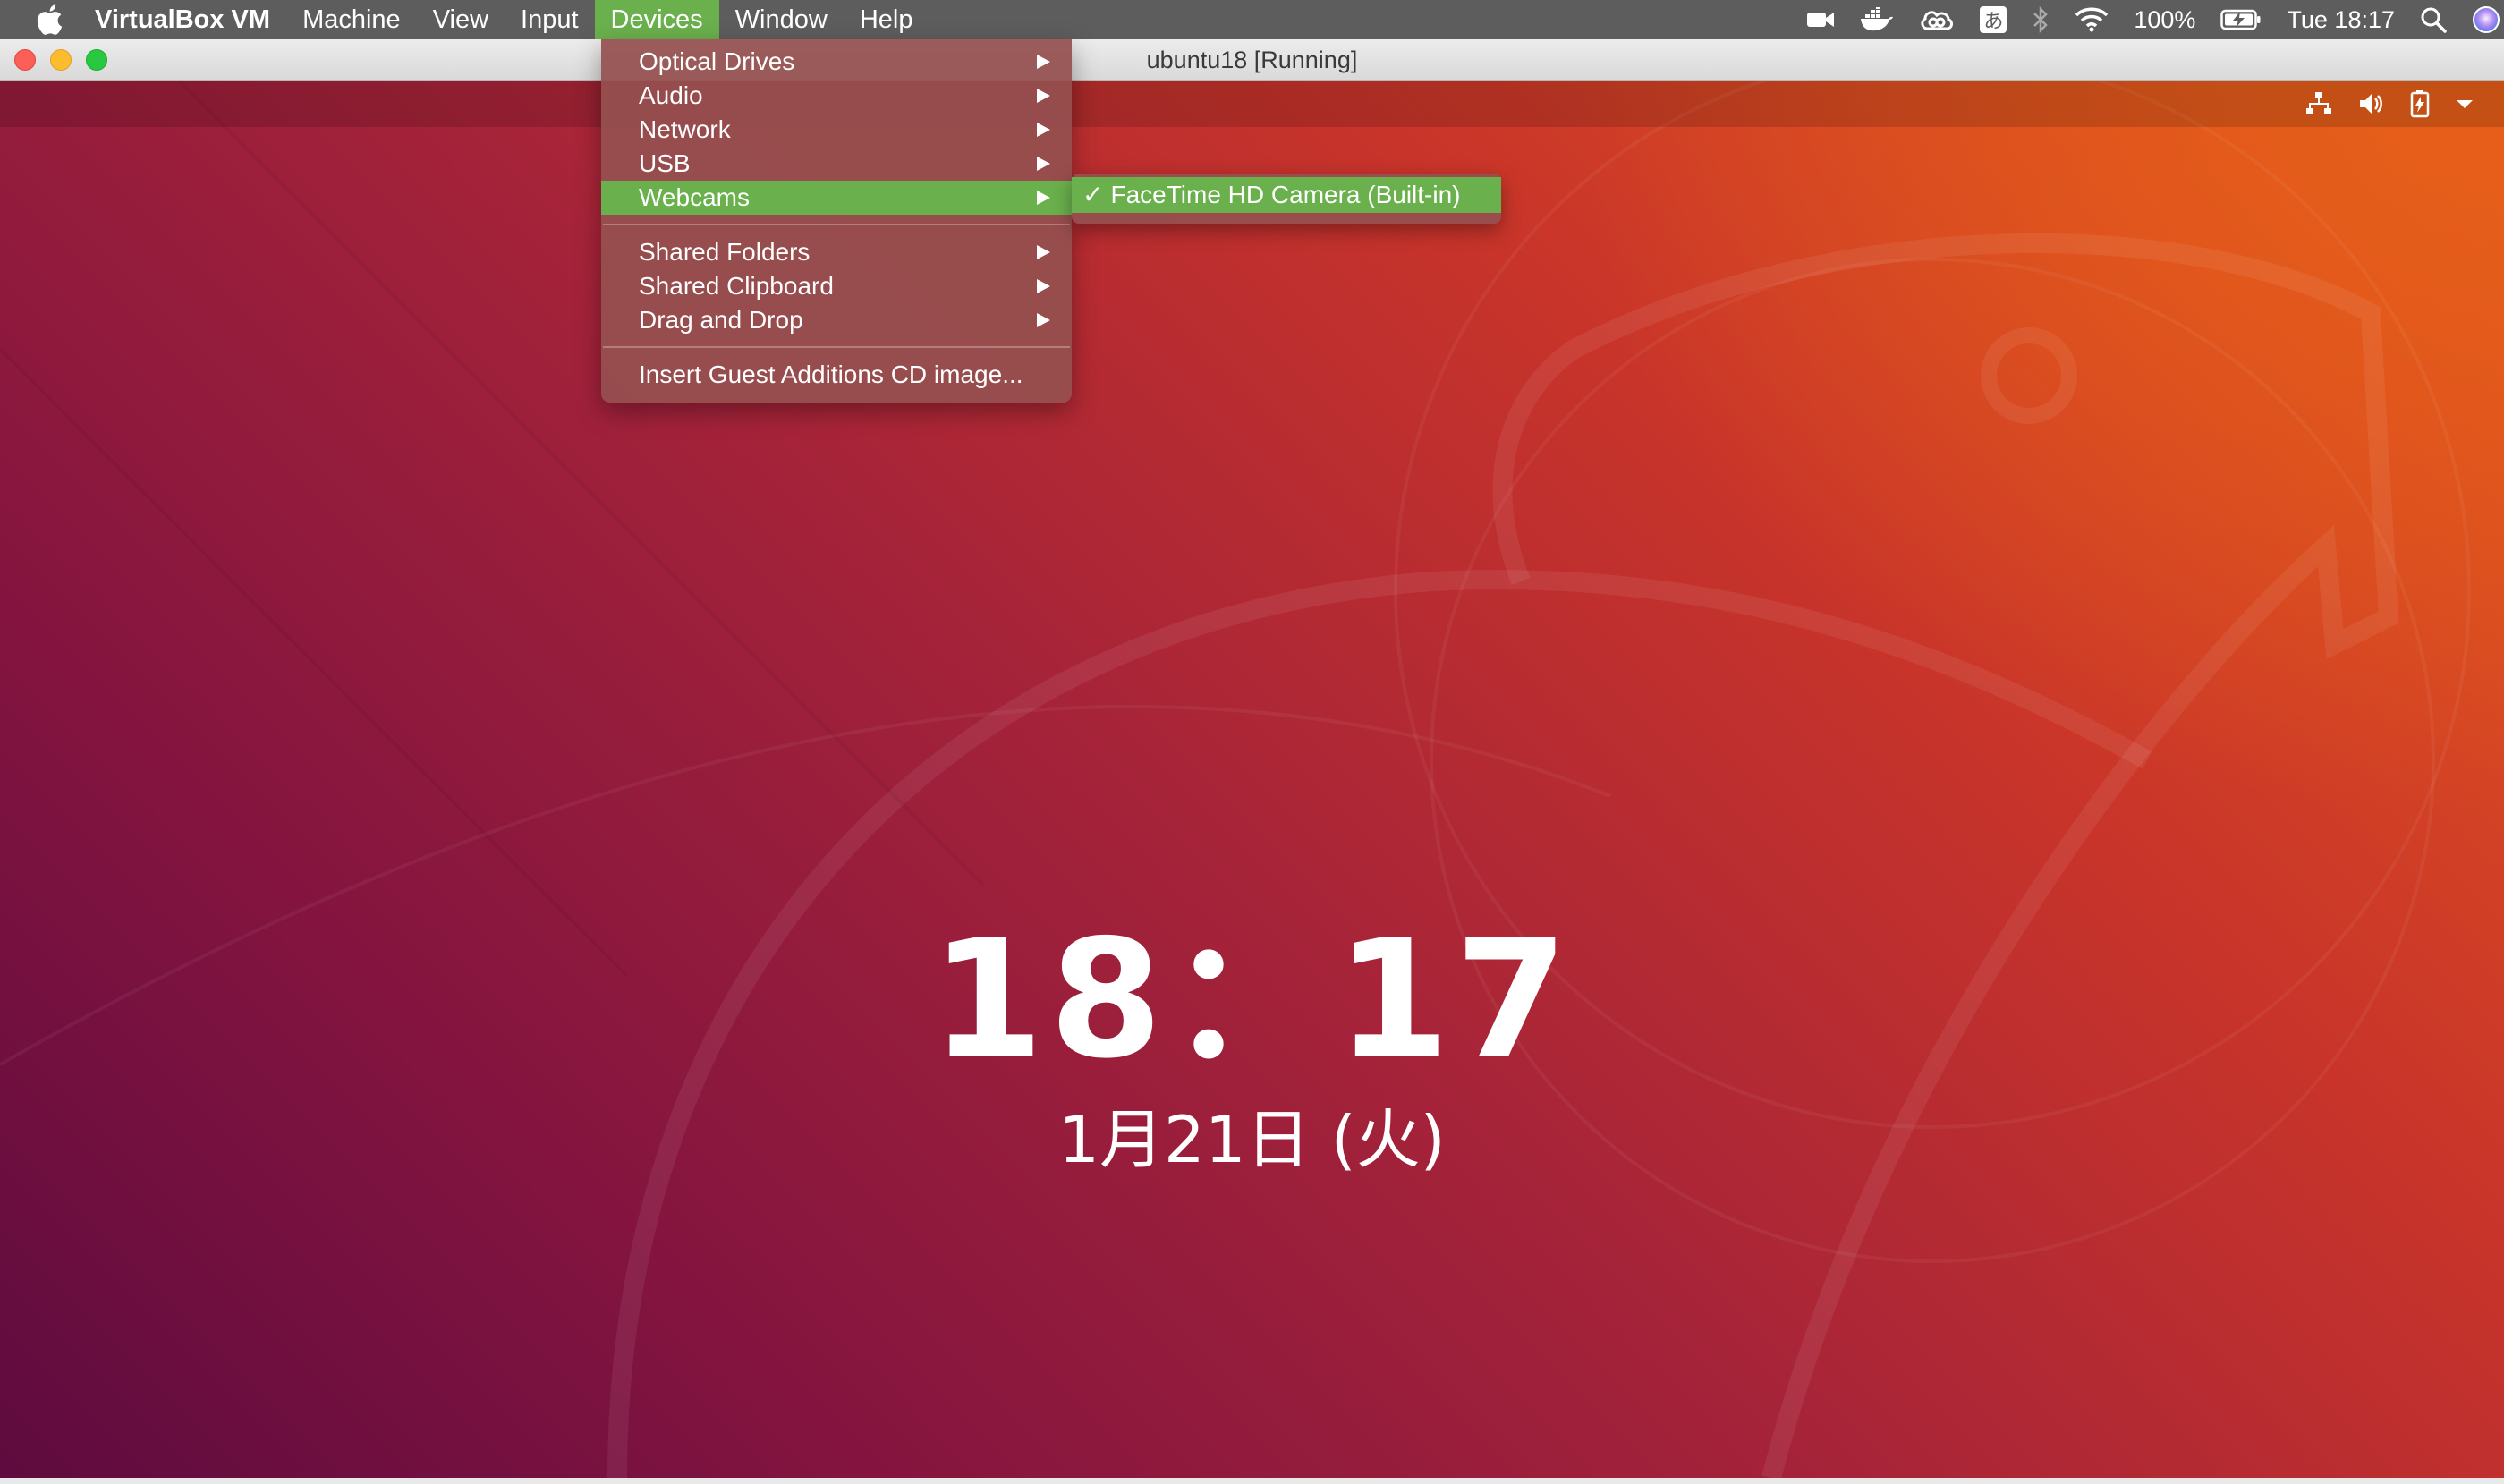 The height and width of the screenshot is (1484, 2504). I want to click on menu-item-label: Webcams, so click(694, 197).